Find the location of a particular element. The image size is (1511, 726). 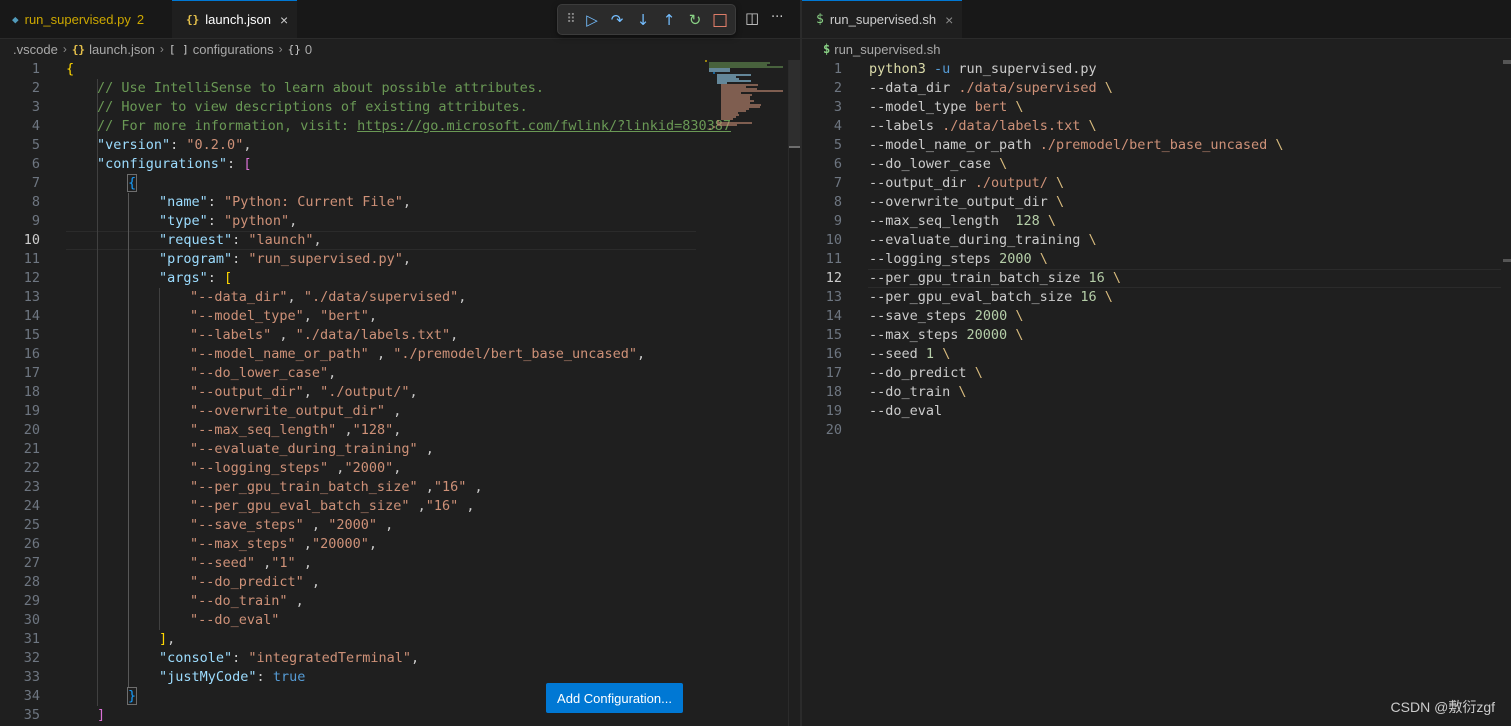

code-line: 6 --do_lower_case \ is located at coordinates (1152, 164).